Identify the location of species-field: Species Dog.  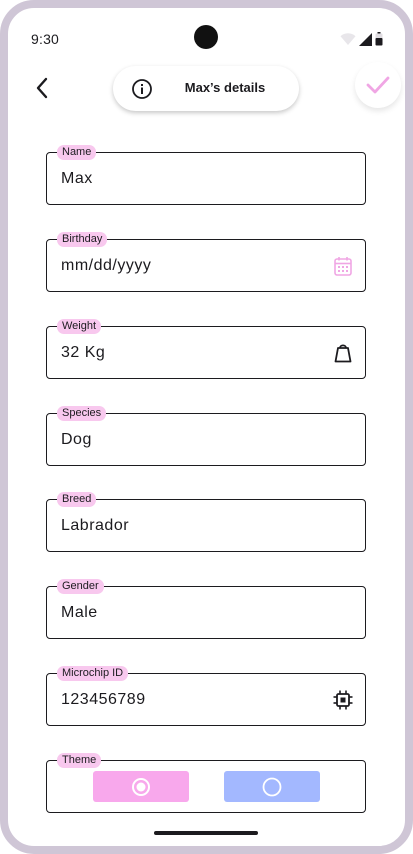
(206, 436).